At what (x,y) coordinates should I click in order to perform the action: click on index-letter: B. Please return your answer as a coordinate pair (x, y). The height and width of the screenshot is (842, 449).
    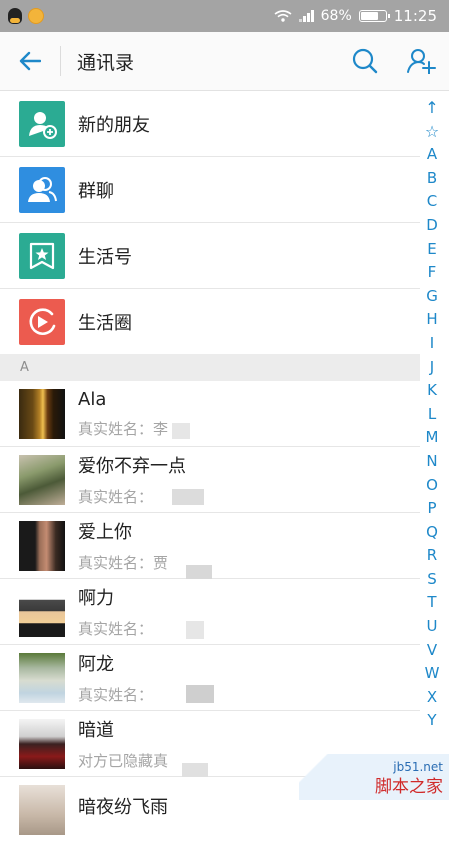
    Looking at the image, I should click on (432, 179).